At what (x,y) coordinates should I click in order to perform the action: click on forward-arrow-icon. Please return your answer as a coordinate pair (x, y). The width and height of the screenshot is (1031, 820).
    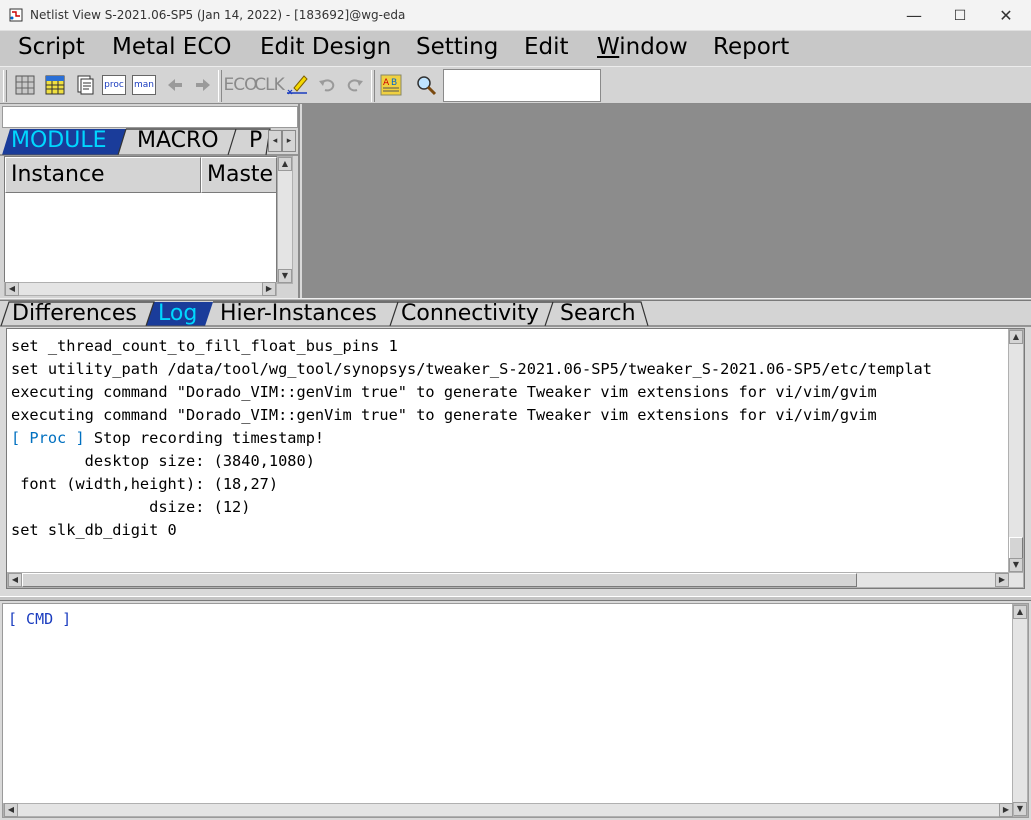
    Looking at the image, I should click on (203, 85).